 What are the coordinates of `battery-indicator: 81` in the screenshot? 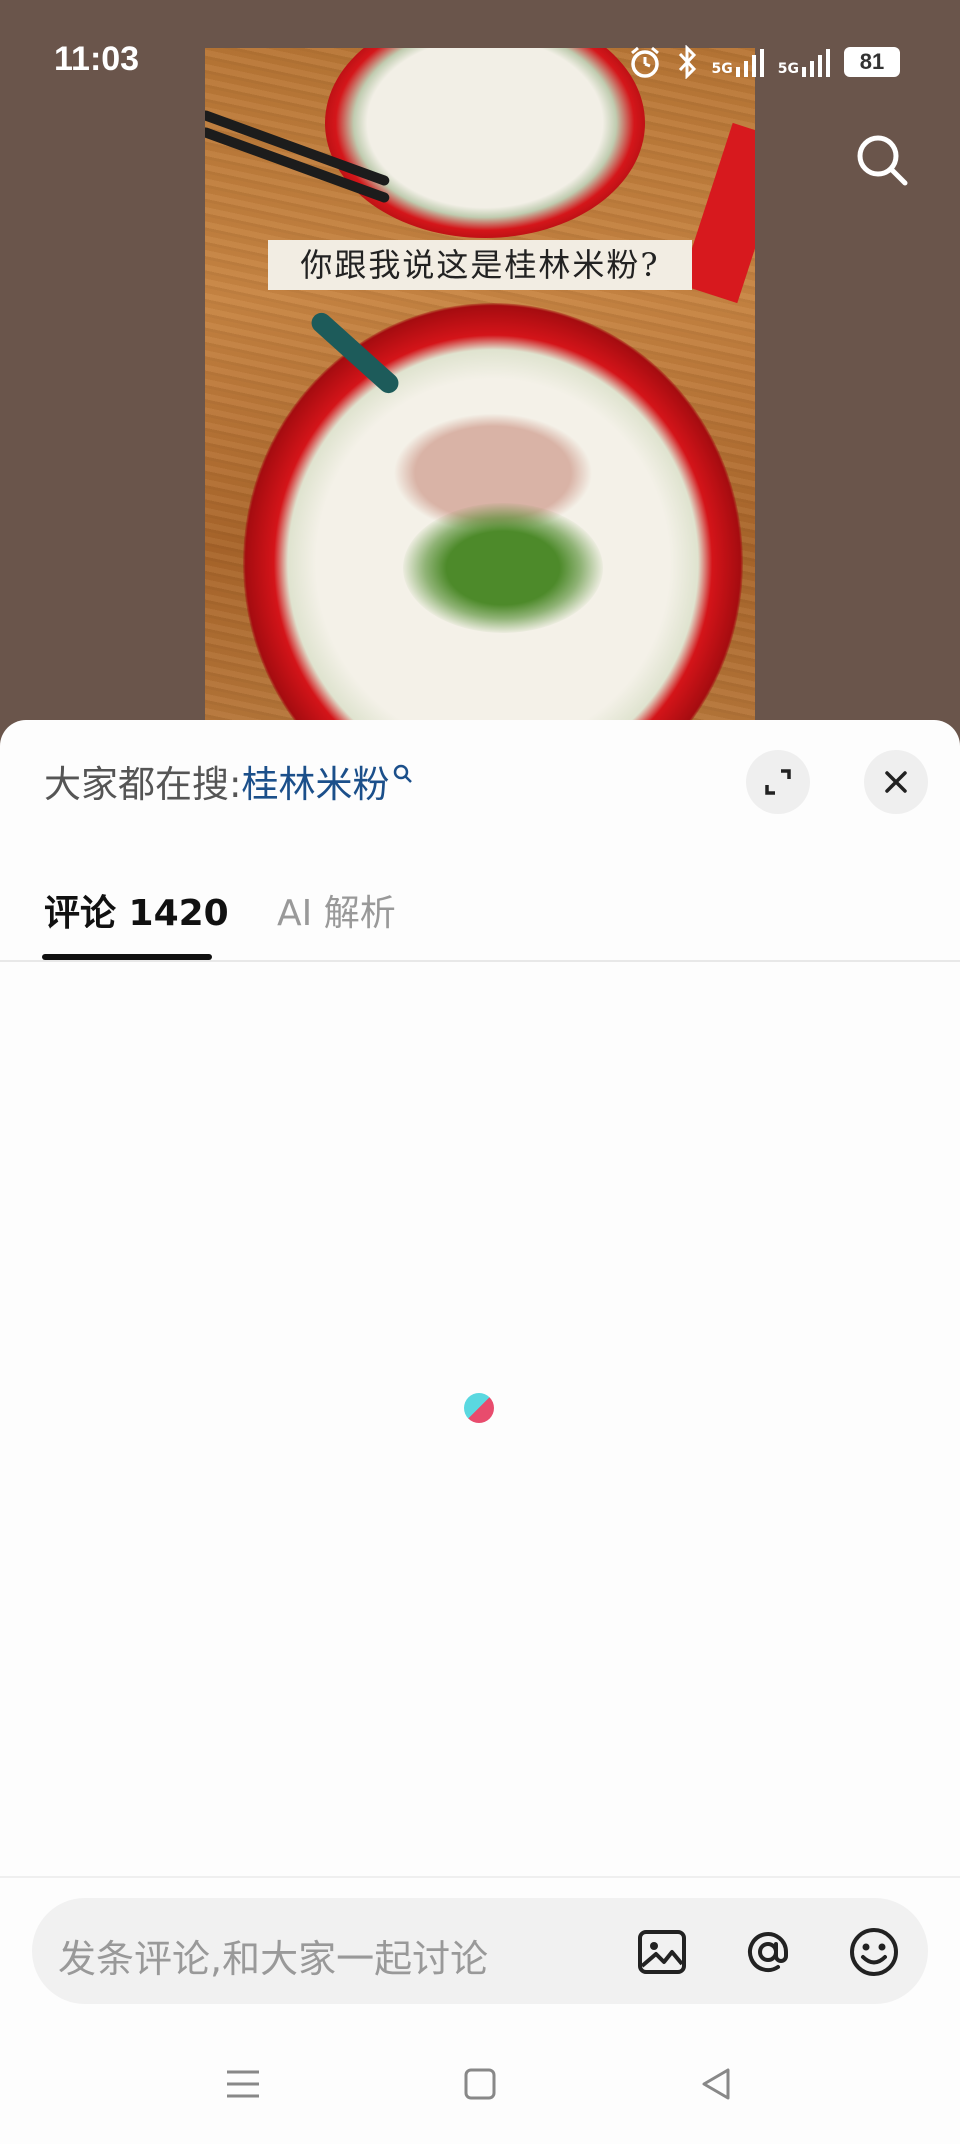 It's located at (872, 62).